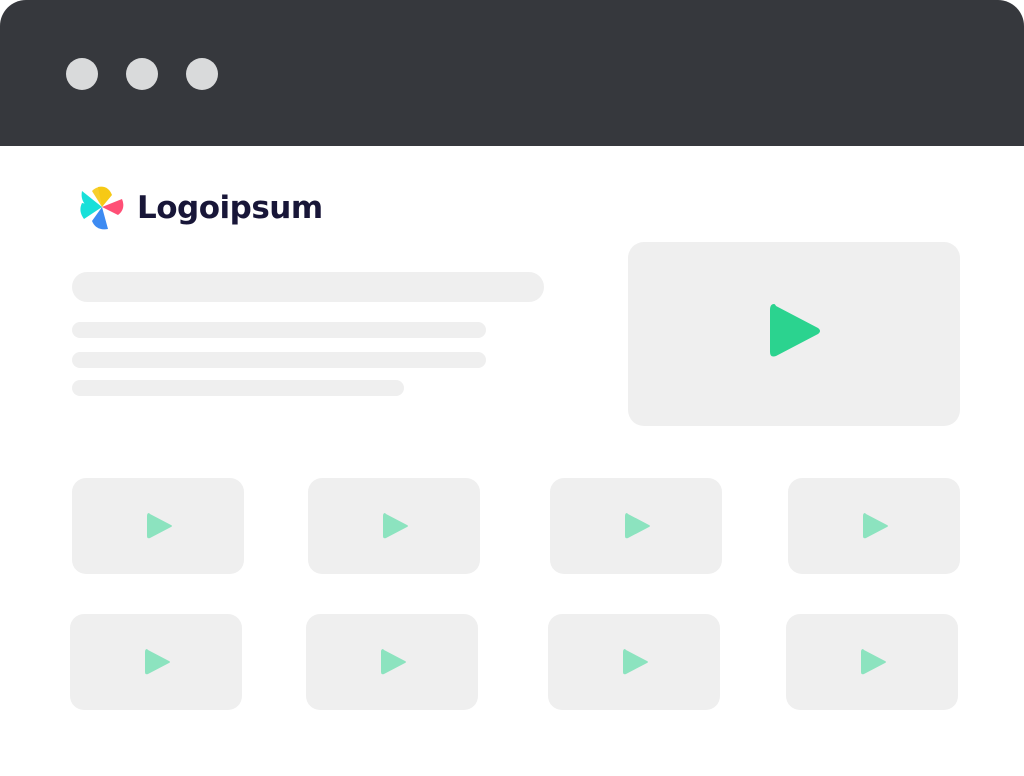 This screenshot has height=776, width=1024. I want to click on window-close-dot, so click(82, 74).